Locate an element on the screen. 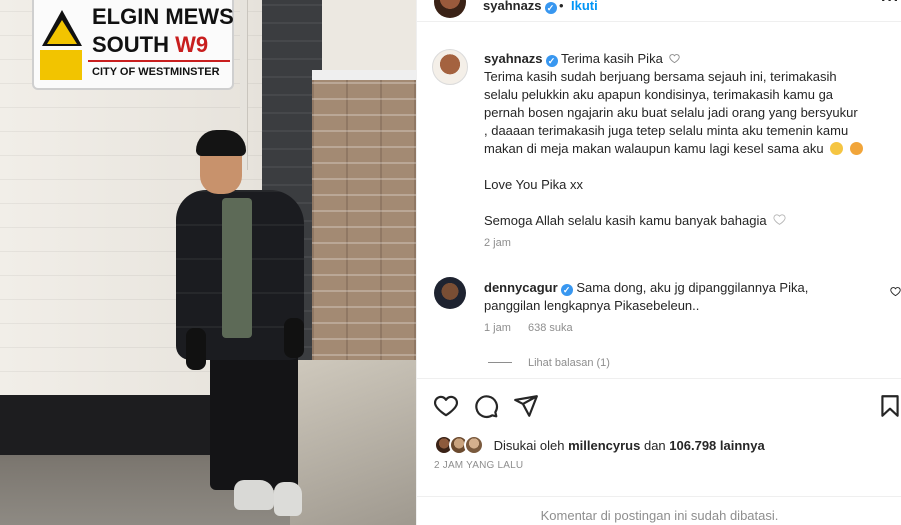 This screenshot has width=901, height=525. hugging-face-emoji-icon is located at coordinates (856, 148).